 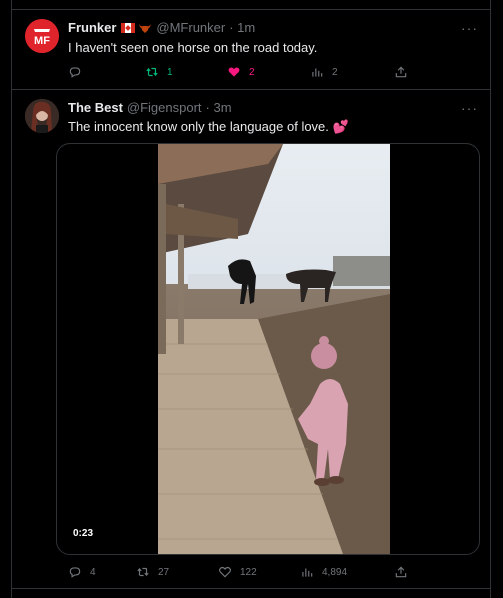 What do you see at coordinates (95, 107) in the screenshot?
I see `author-name: The Best` at bounding box center [95, 107].